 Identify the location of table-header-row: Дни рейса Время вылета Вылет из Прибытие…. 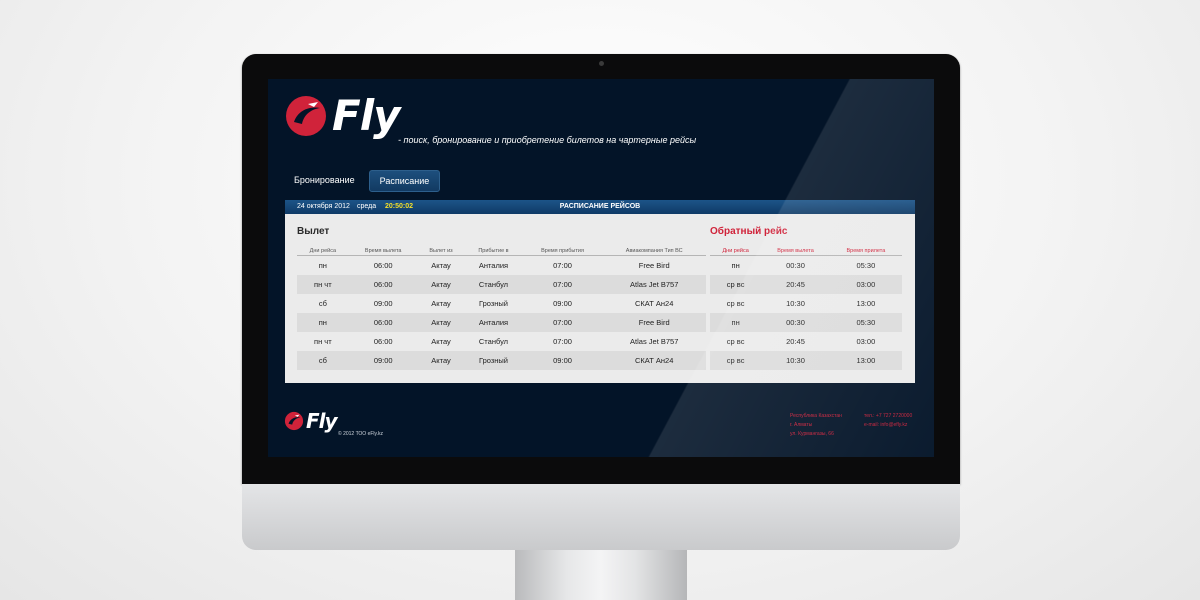
(501, 251).